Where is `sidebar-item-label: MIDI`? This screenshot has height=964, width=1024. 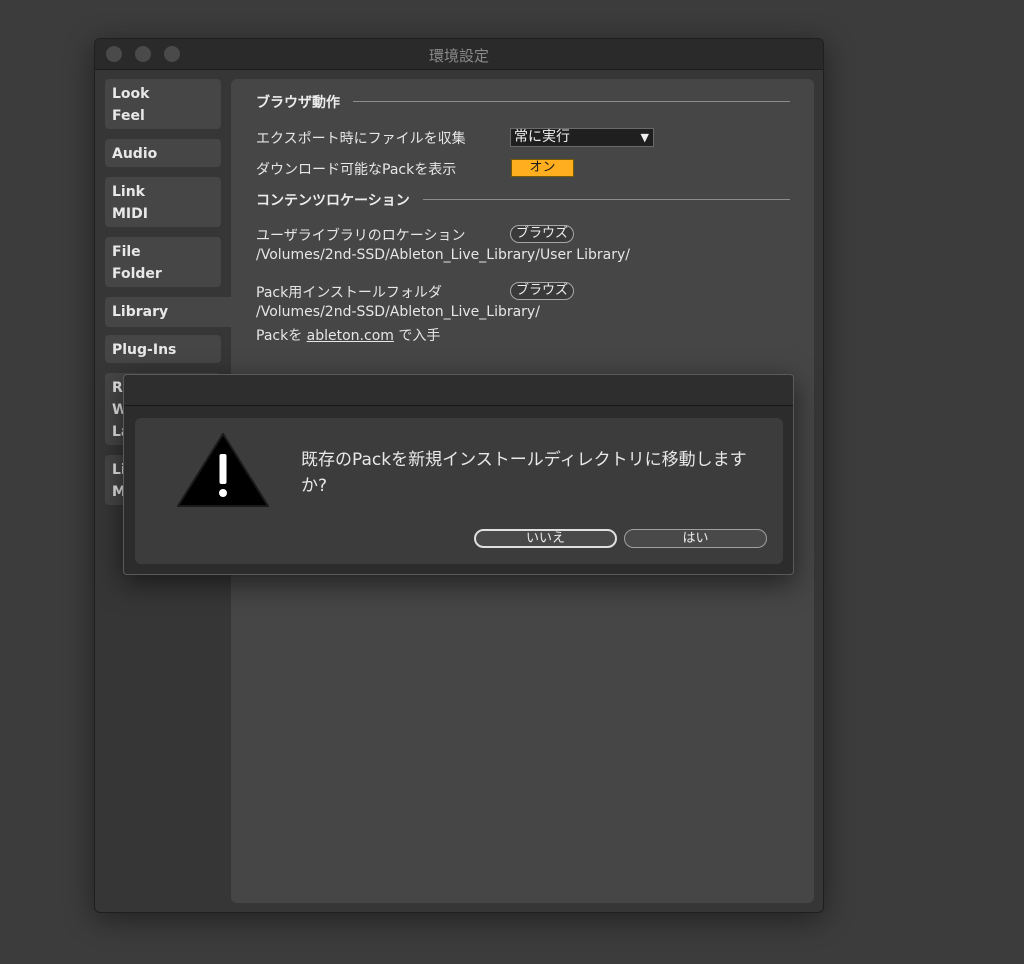
sidebar-item-label: MIDI is located at coordinates (130, 214).